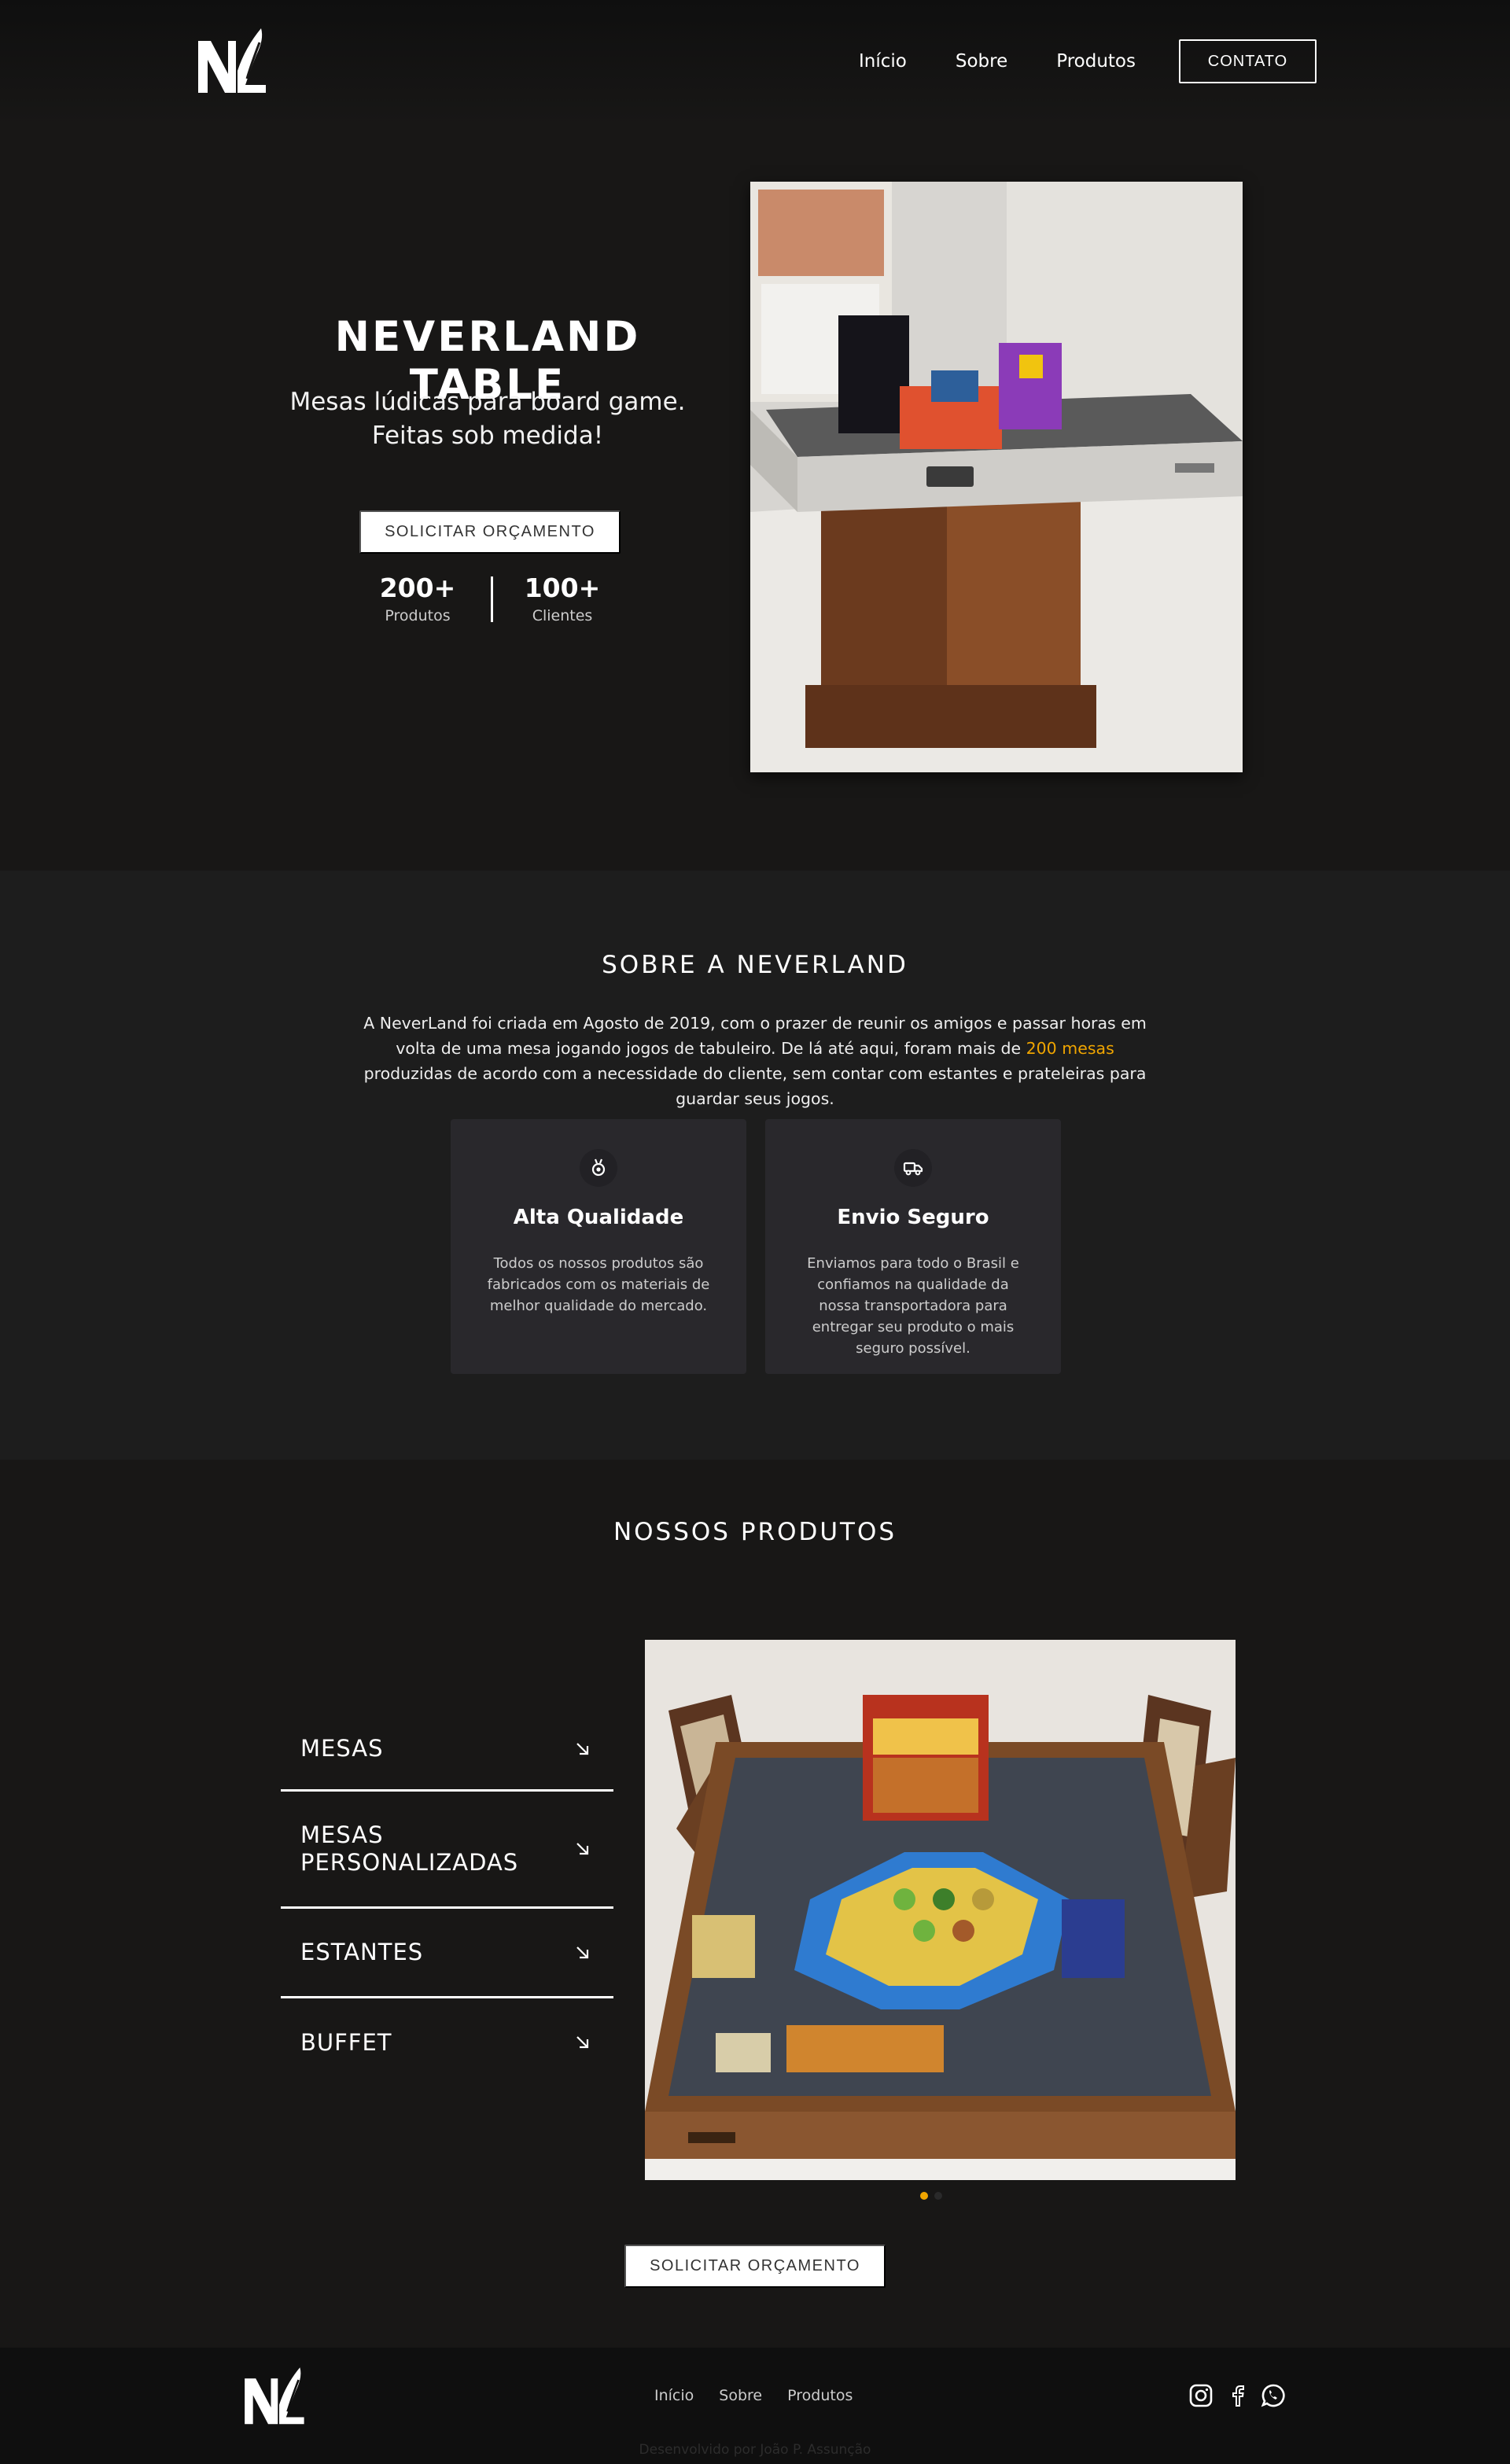 This screenshot has width=1510, height=2464. I want to click on carousel-dot, so click(938, 2196).